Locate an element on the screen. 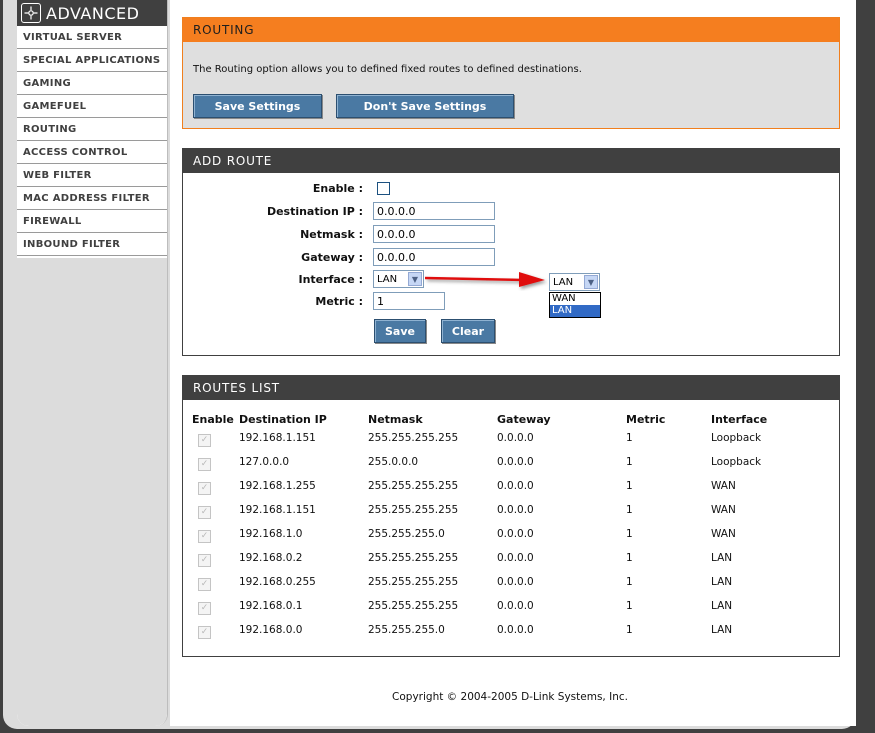 The width and height of the screenshot is (875, 733). netmask-label: Netmask : is located at coordinates (331, 234).